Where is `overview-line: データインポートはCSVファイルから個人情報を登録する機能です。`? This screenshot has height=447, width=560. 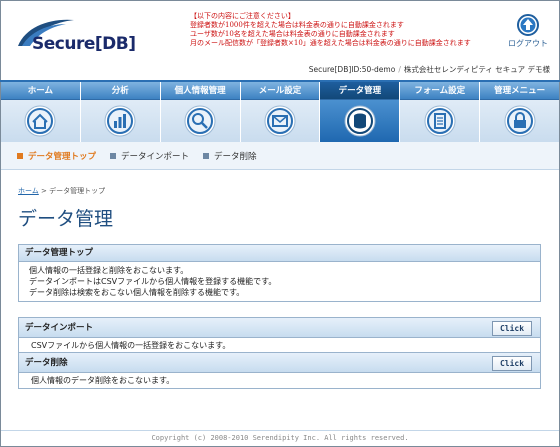
overview-line: データインポートはCSVファイルから個人情報を登録する機能です。 is located at coordinates (153, 281).